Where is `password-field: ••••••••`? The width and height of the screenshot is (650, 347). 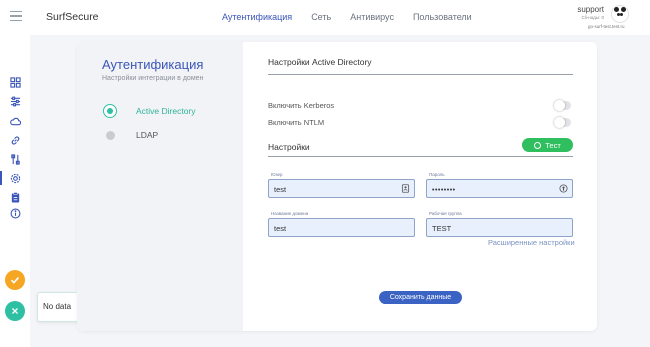 password-field: •••••••• is located at coordinates (499, 188).